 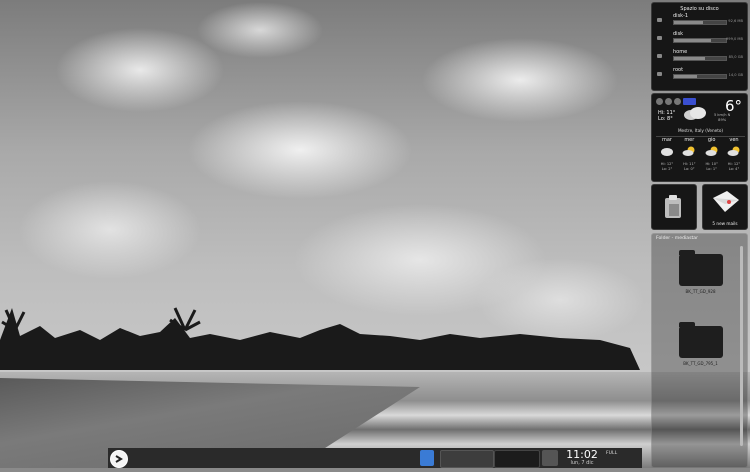 I want to click on day-name: mar, so click(x=667, y=140).